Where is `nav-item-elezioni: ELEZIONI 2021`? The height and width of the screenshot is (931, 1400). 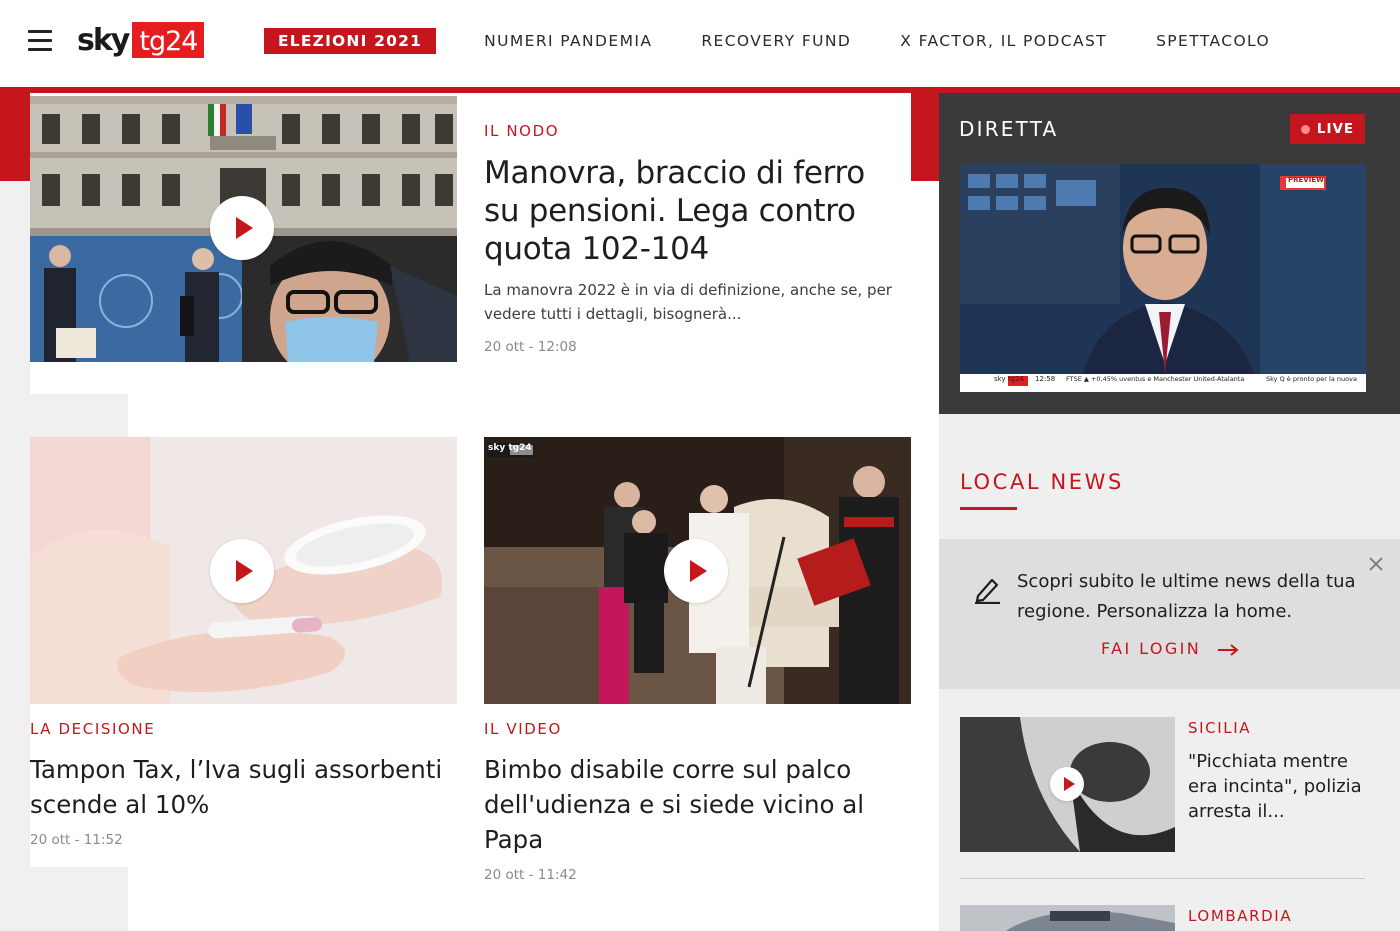 nav-item-elezioni: ELEZIONI 2021 is located at coordinates (350, 41).